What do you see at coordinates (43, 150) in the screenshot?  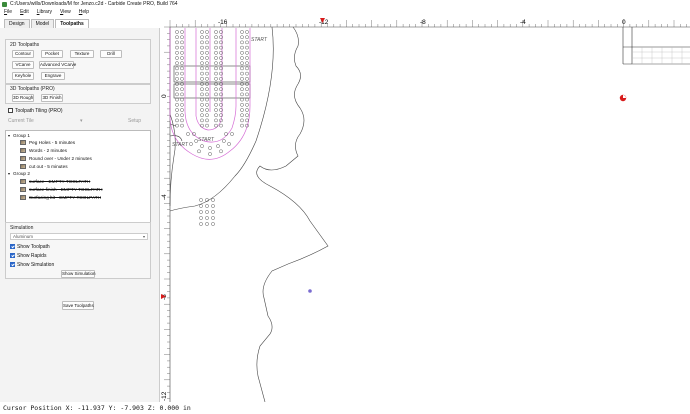 I see `toolpath-item: Words - 2 minutes` at bounding box center [43, 150].